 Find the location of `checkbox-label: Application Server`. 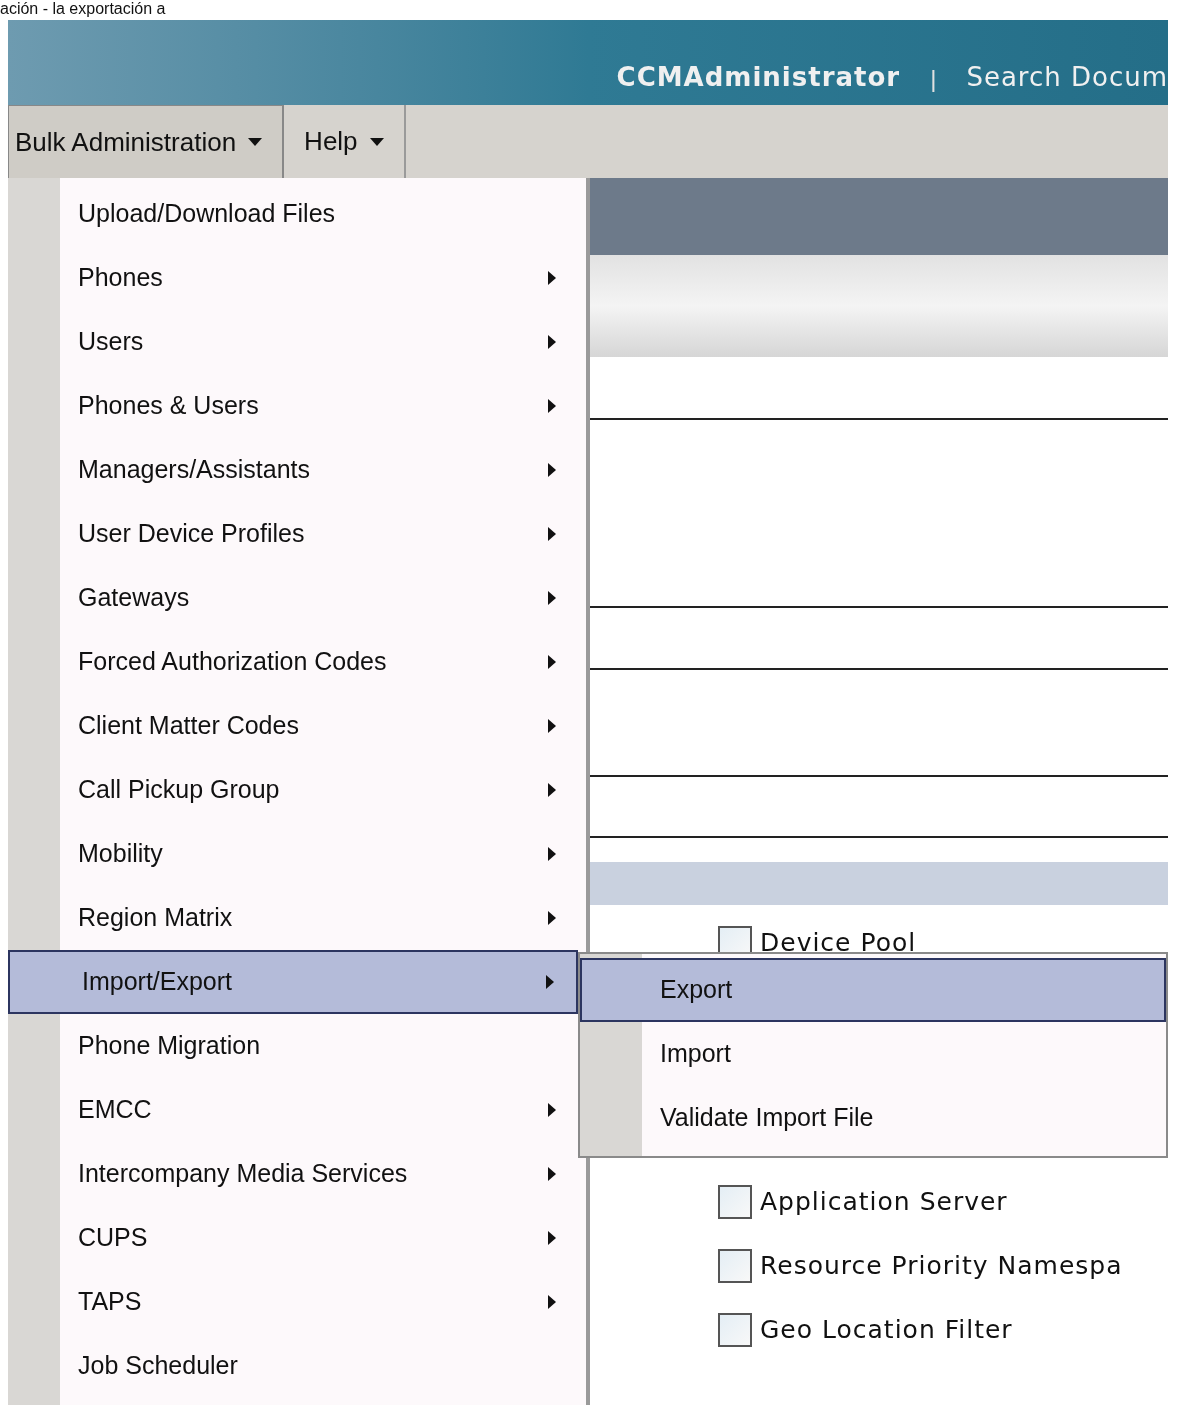

checkbox-label: Application Server is located at coordinates (884, 1202).